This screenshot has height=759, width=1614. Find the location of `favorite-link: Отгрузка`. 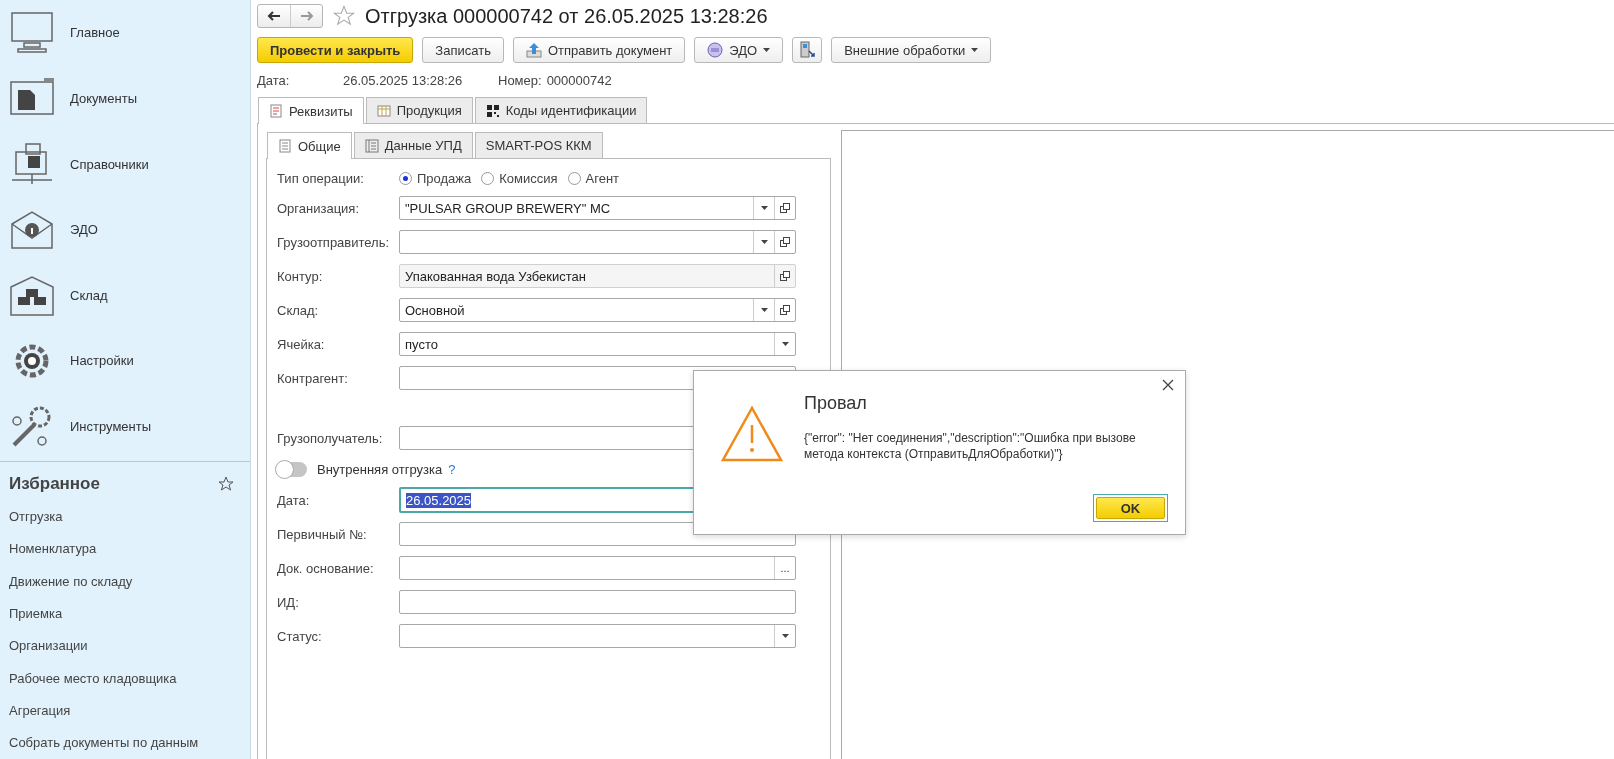

favorite-link: Отгрузка is located at coordinates (125, 516).